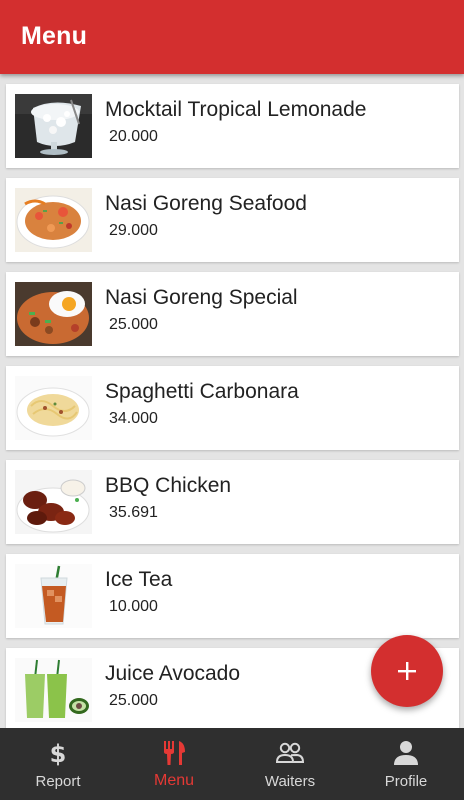  What do you see at coordinates (133, 136) in the screenshot?
I see `menu-item-price: 20.000` at bounding box center [133, 136].